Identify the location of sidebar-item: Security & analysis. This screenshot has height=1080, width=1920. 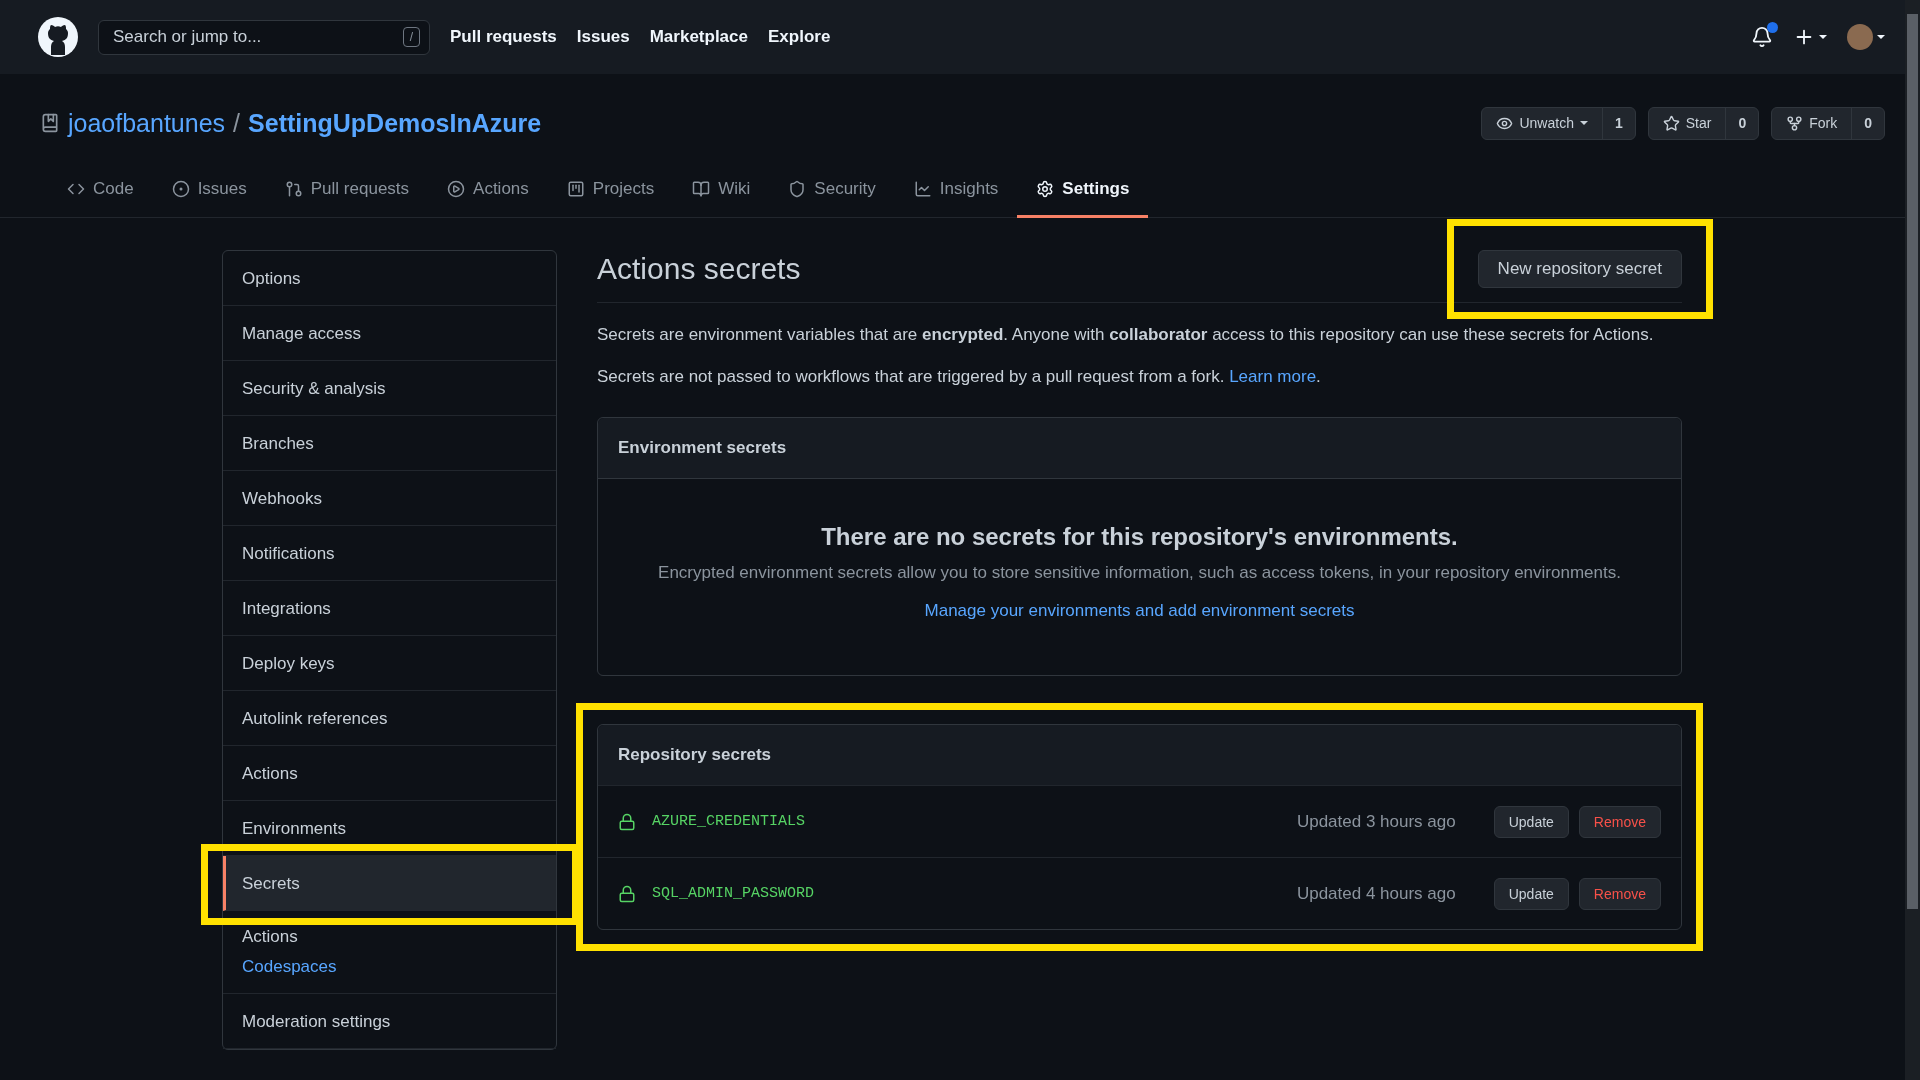
(389, 388).